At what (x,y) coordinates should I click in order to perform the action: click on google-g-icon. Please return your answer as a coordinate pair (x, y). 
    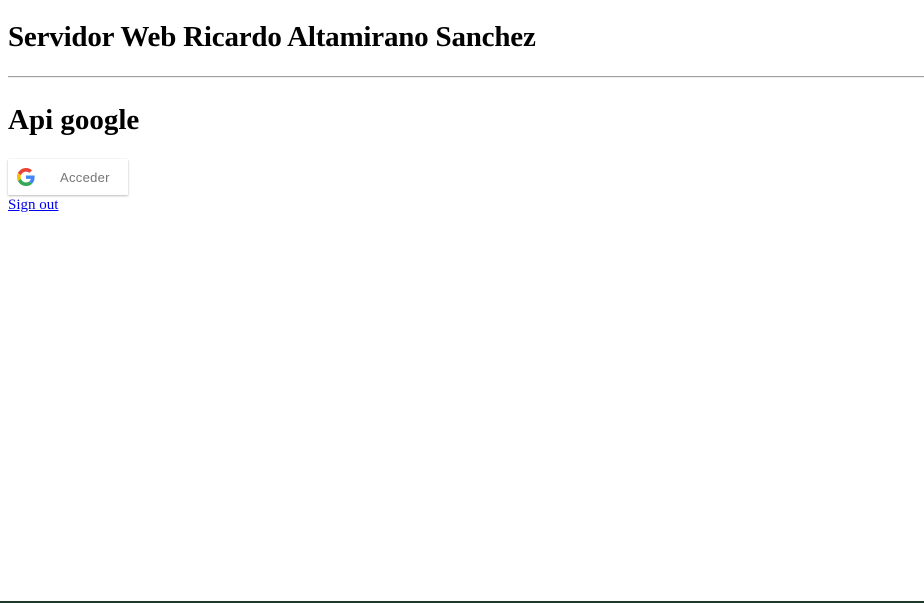
    Looking at the image, I should click on (26, 177).